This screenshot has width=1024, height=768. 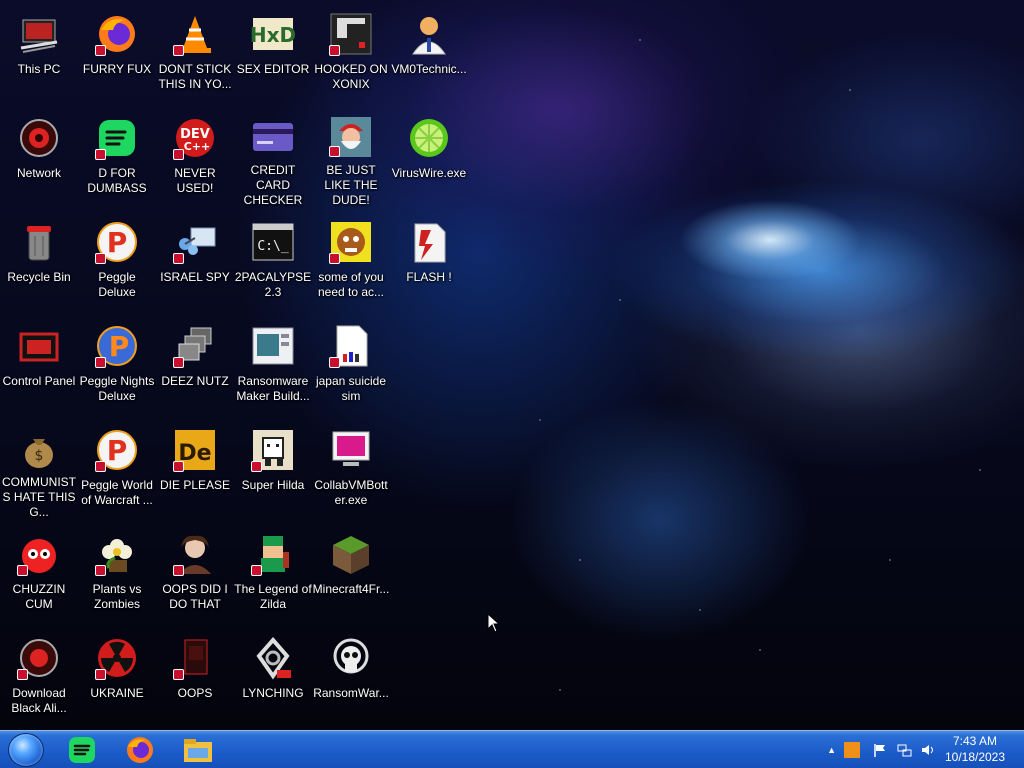 I want to click on desktop-icon-israel-spy: ISRAEL SPY, so click(x=195, y=262).